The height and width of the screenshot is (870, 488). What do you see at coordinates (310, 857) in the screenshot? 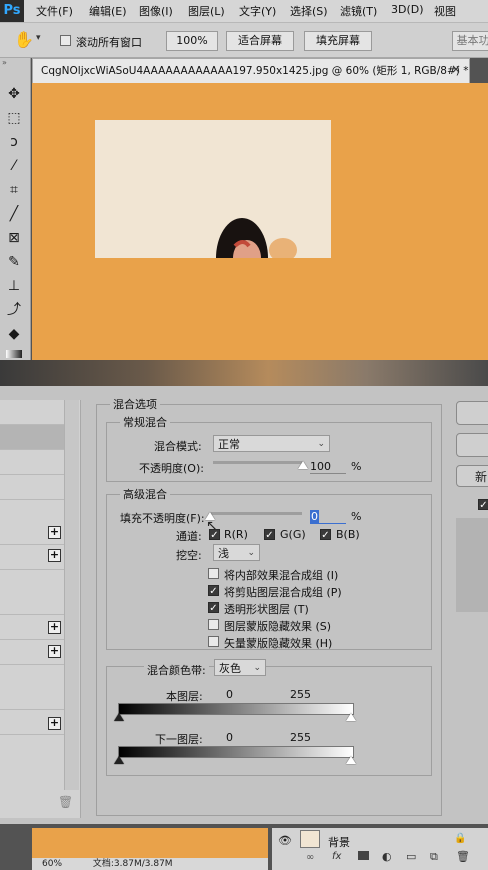
I see `link-icon: ∞` at bounding box center [310, 857].